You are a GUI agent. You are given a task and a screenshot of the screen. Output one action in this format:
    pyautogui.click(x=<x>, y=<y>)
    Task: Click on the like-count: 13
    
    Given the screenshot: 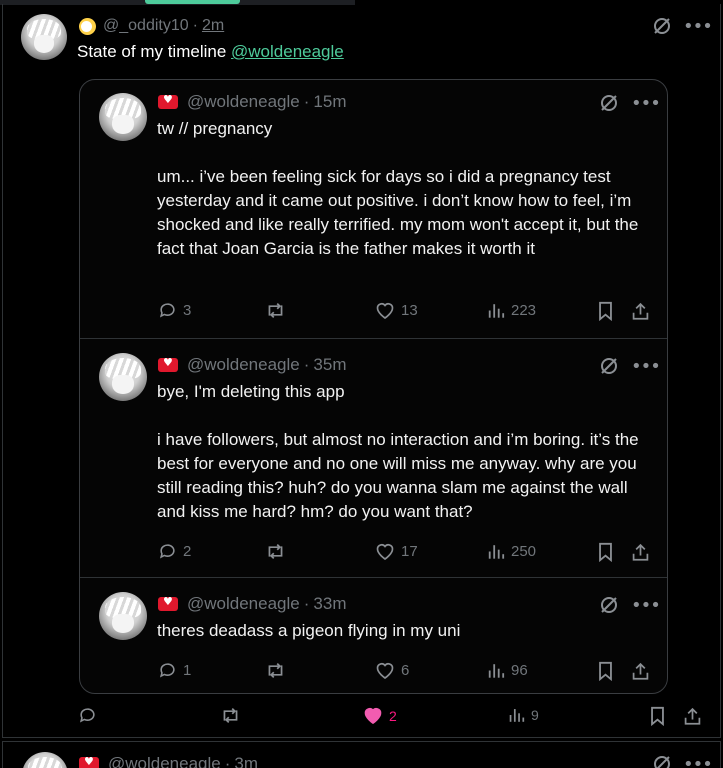 What is the action you would take?
    pyautogui.click(x=409, y=310)
    